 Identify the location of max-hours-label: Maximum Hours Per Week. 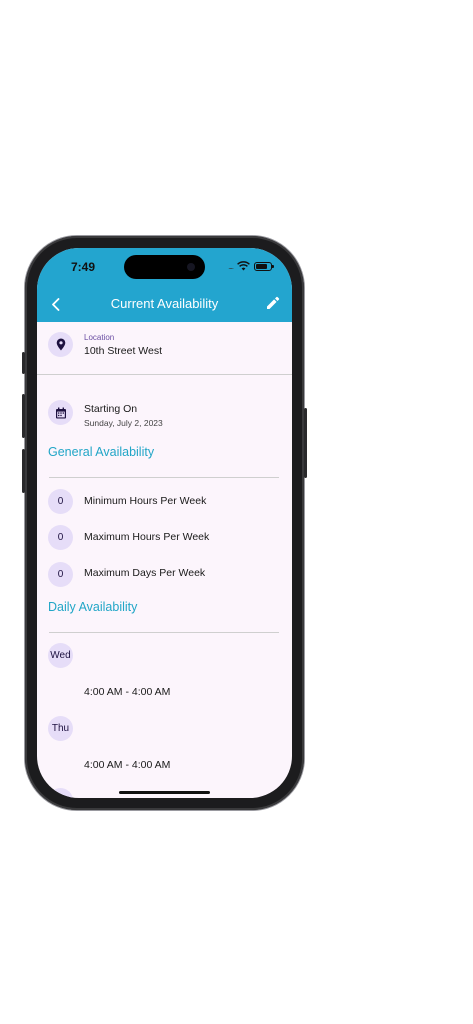
(147, 537).